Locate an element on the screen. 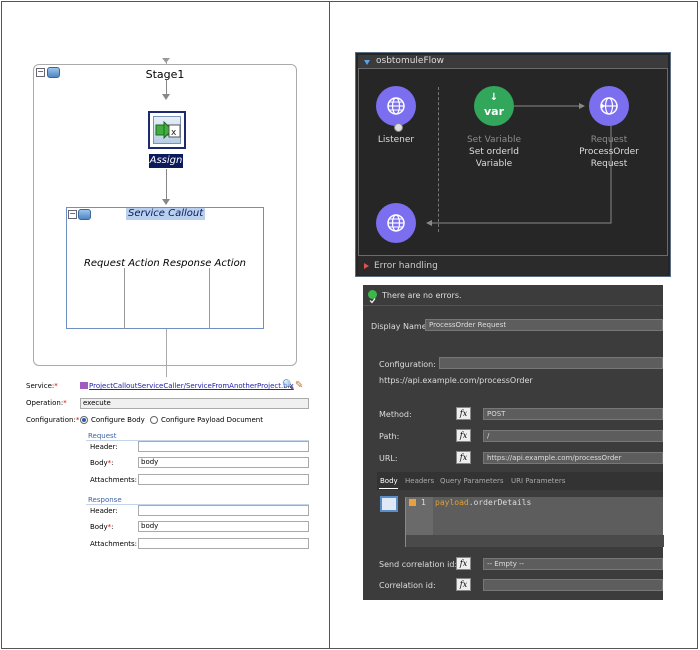  listener-label: Listener is located at coordinates (396, 140).